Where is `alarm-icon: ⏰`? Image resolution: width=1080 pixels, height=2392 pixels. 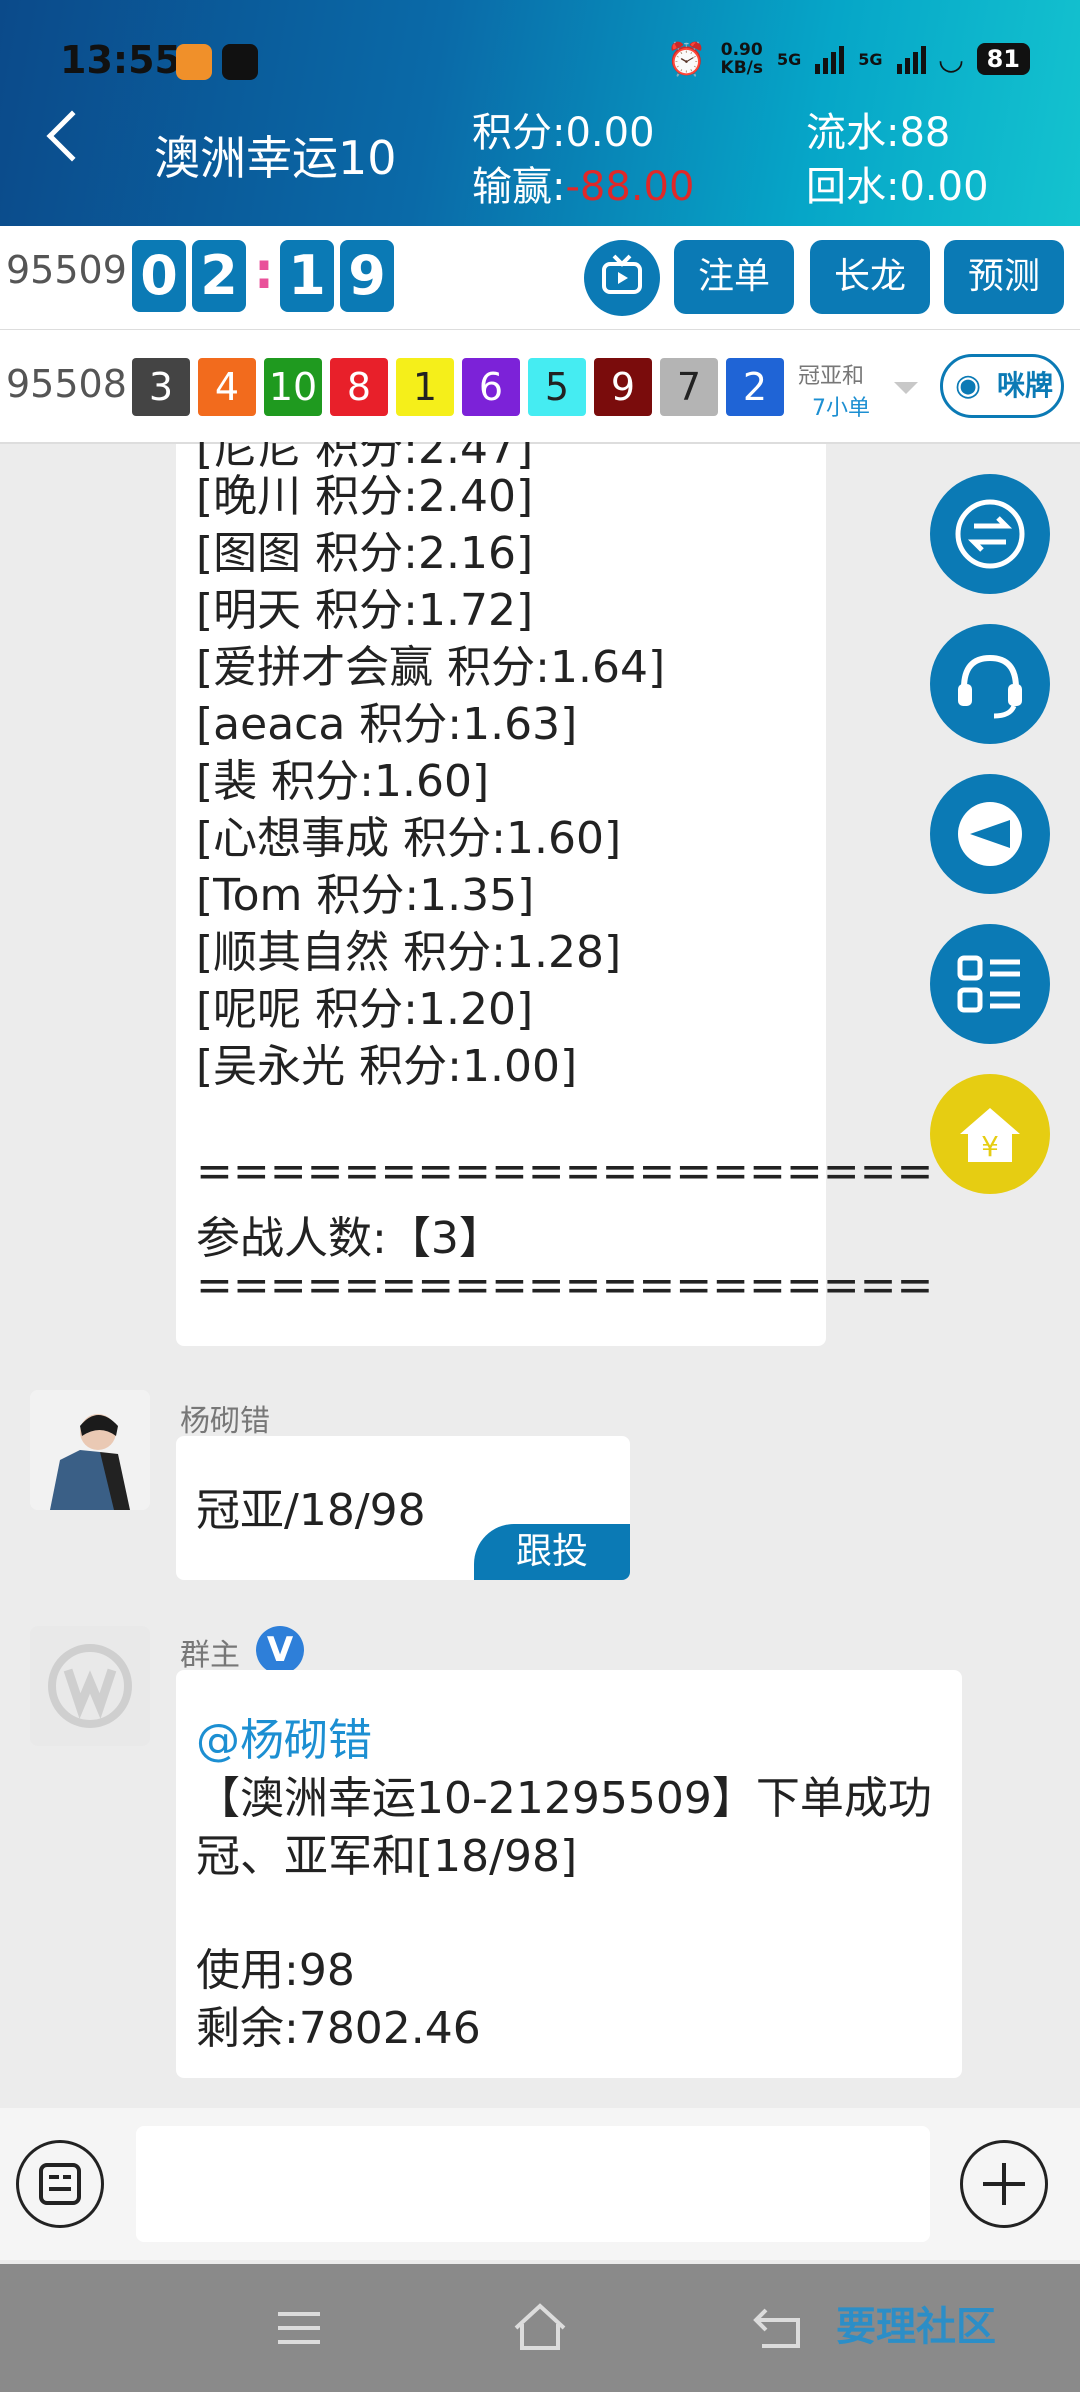 alarm-icon: ⏰ is located at coordinates (686, 59).